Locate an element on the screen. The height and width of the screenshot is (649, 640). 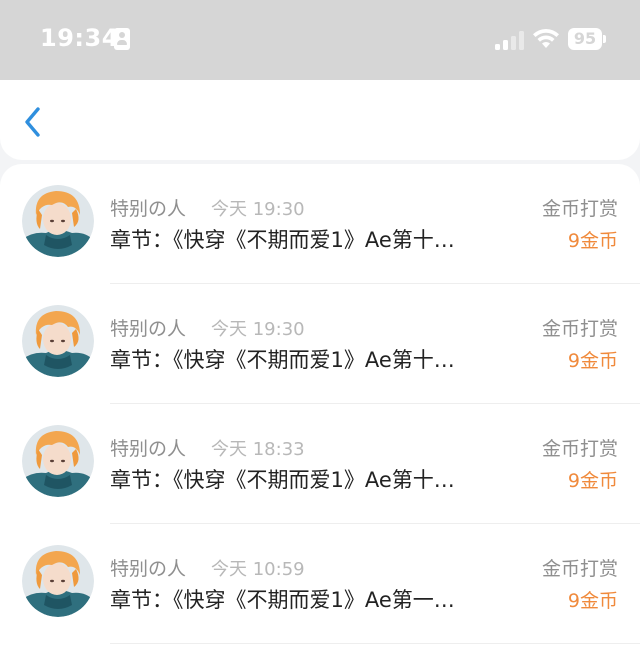
back-button is located at coordinates (34, 122).